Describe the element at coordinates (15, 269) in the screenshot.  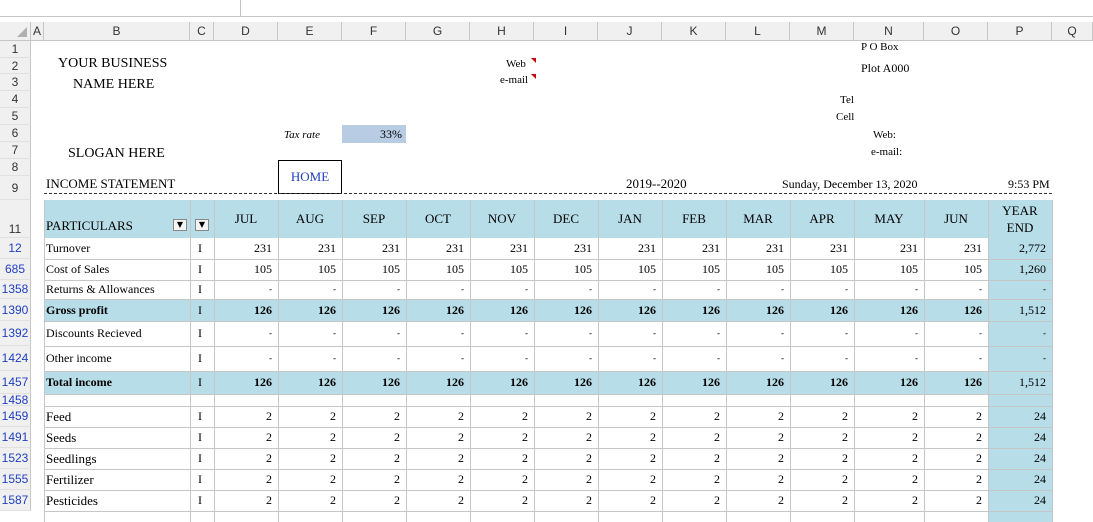
I see `row-header-685: 685` at that location.